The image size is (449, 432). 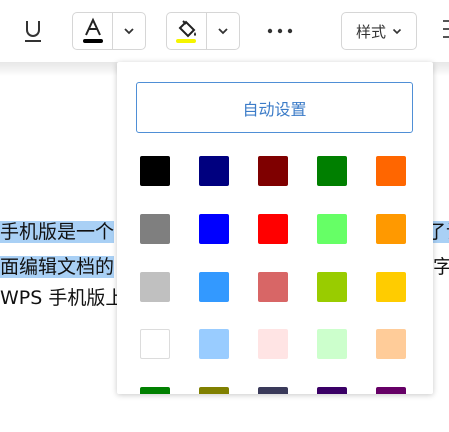 I want to click on auto-color-button: 自动设置, so click(x=274, y=107).